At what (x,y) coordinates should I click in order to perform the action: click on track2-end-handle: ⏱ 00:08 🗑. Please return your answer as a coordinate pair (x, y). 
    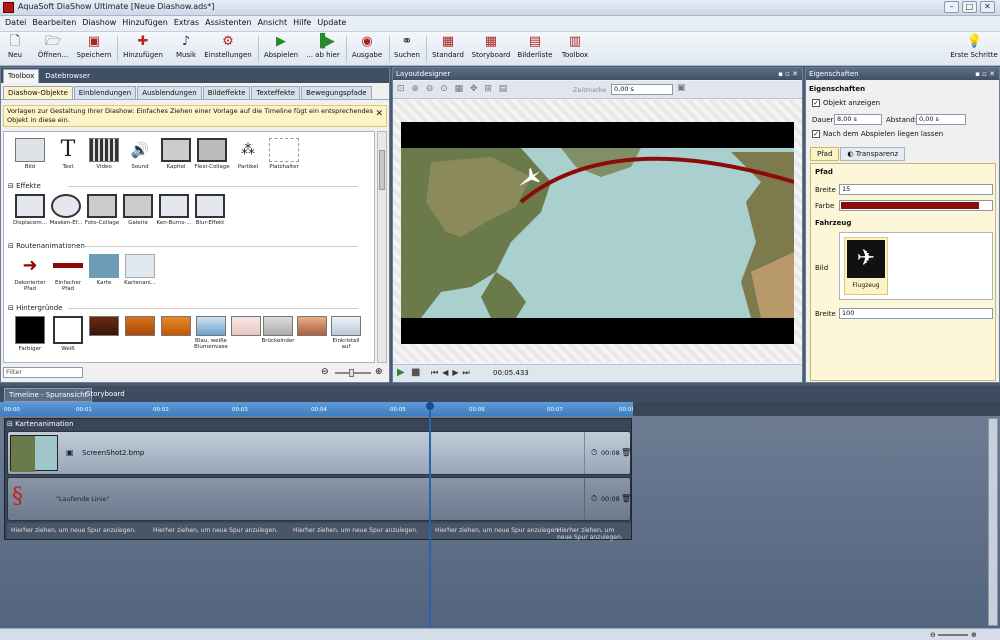
    Looking at the image, I should click on (607, 499).